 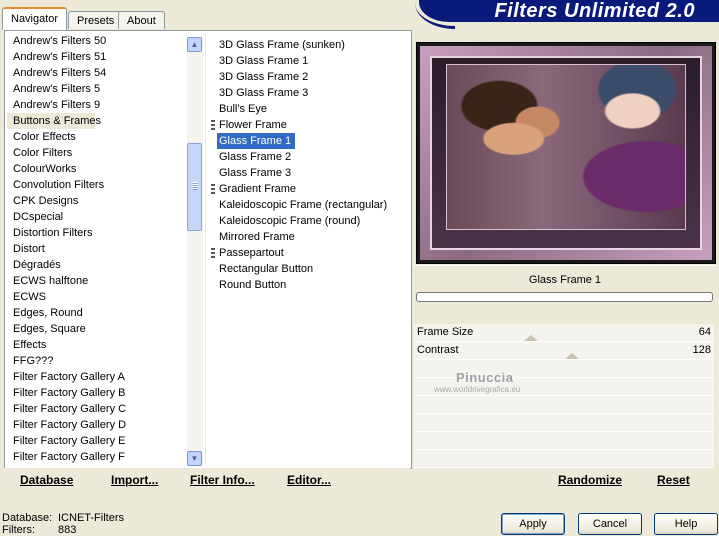 I want to click on parameter-list: Frame Size 64 Contrast 128, so click(x=564, y=396).